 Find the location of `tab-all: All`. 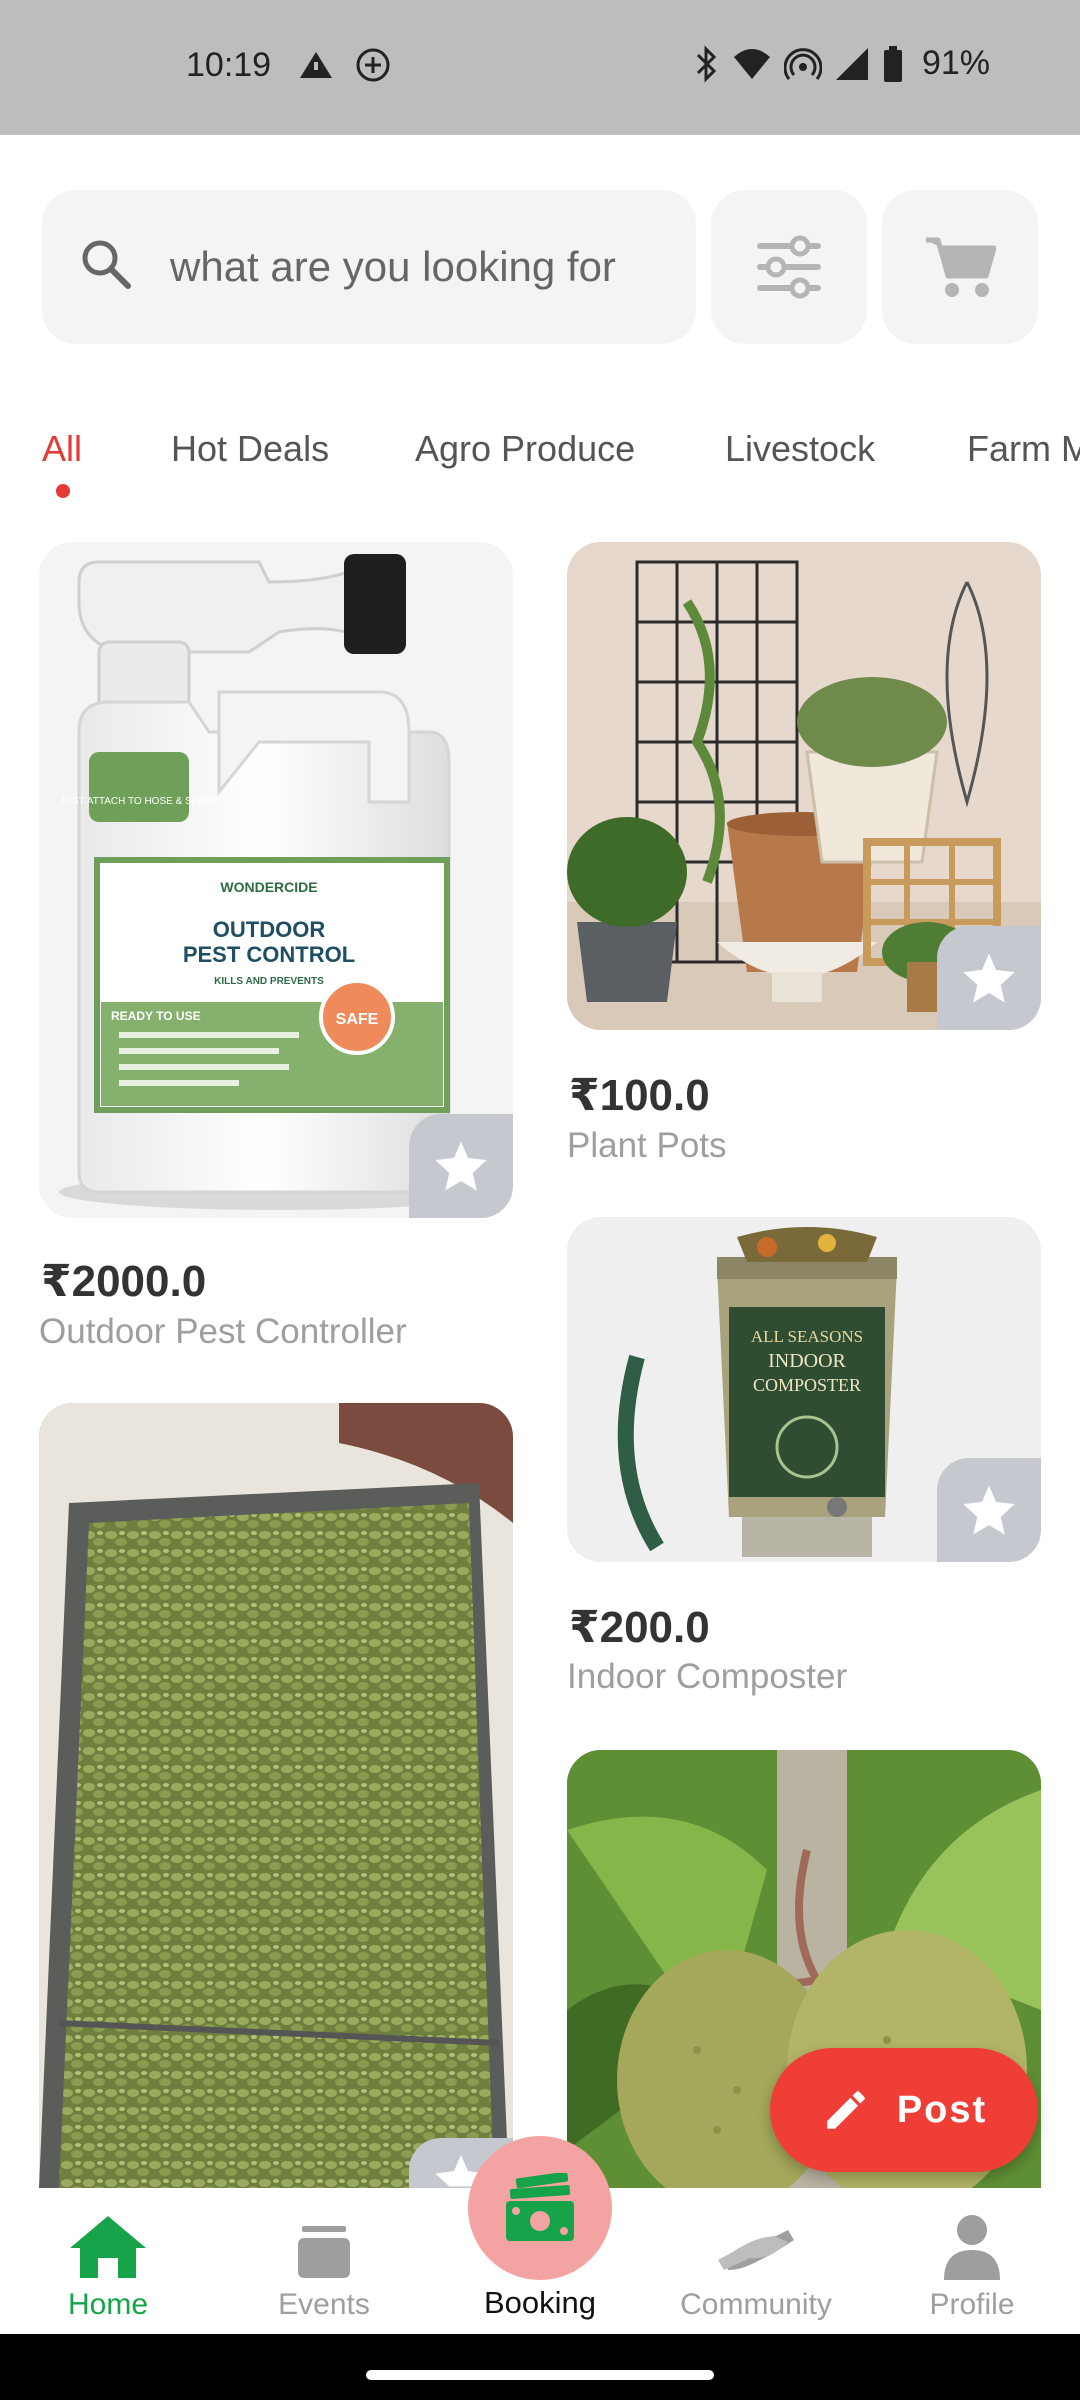

tab-all: All is located at coordinates (62, 449).